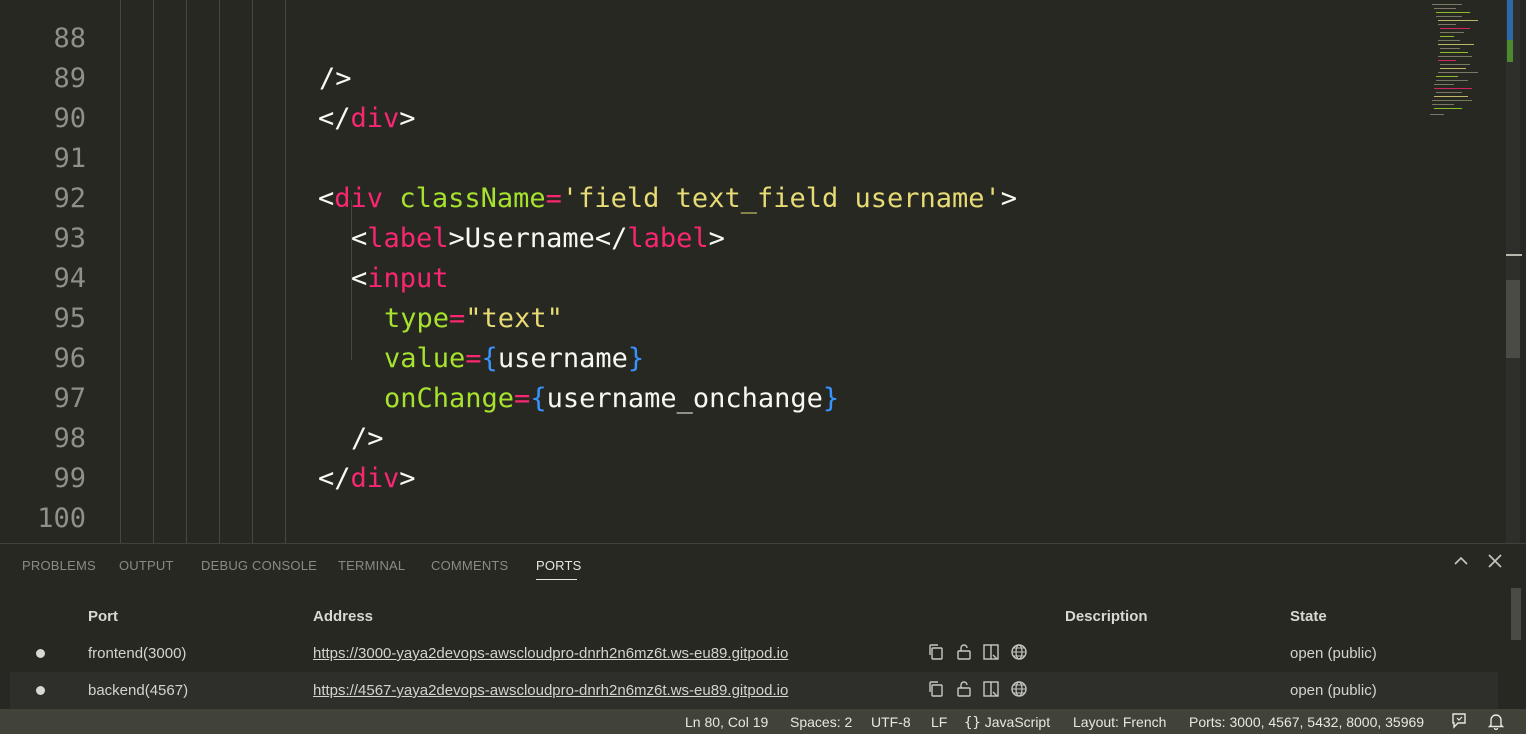  What do you see at coordinates (710, 276) in the screenshot?
I see `code-line: 94 type="text"` at bounding box center [710, 276].